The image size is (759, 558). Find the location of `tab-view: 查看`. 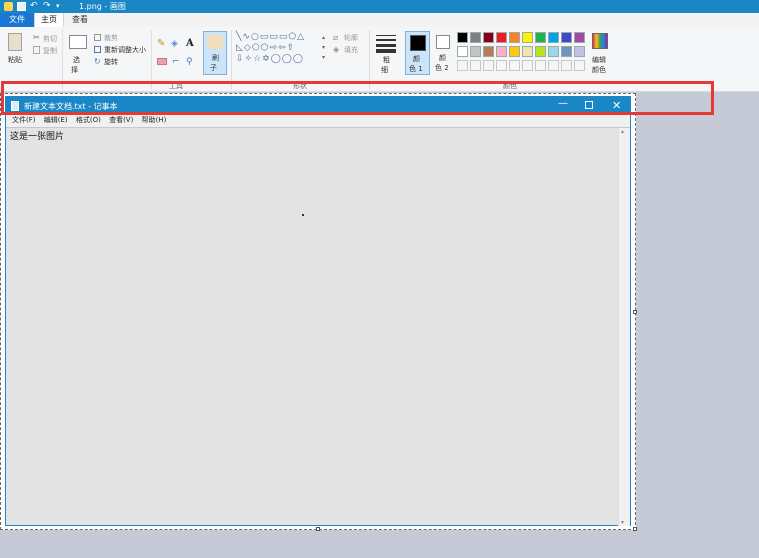

tab-view: 查看 is located at coordinates (80, 20).